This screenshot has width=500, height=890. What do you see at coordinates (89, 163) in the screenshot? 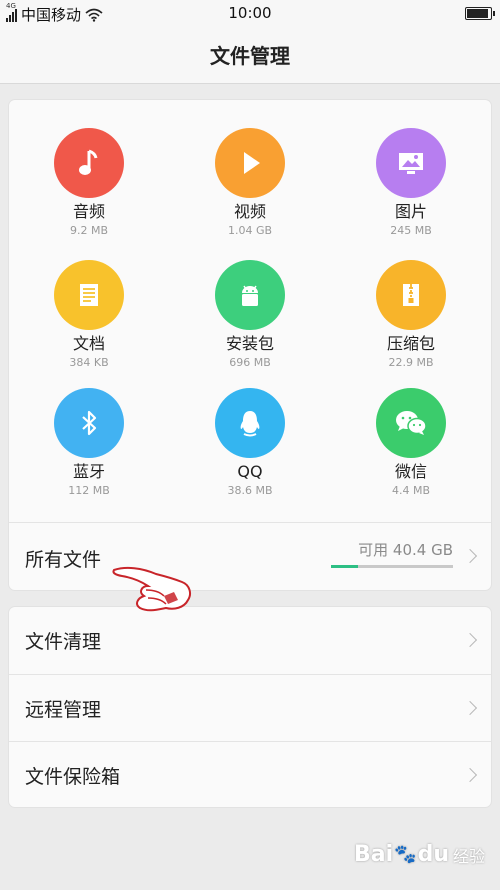
I see `music-note-icon` at bounding box center [89, 163].